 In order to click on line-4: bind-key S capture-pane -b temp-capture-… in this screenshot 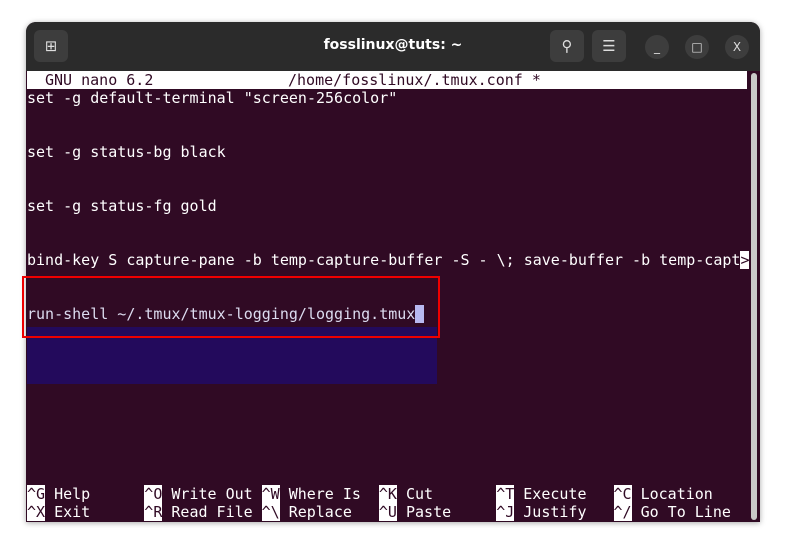, I will do `click(388, 260)`.